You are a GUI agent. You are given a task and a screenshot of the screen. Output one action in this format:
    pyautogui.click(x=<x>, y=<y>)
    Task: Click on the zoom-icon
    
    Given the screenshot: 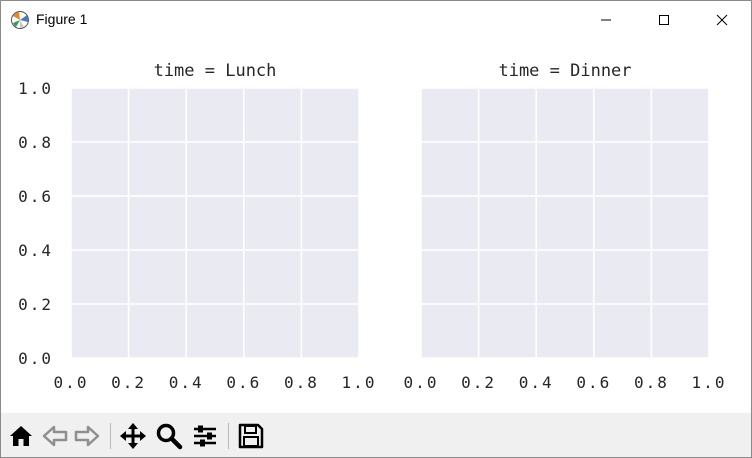 What is the action you would take?
    pyautogui.click(x=169, y=436)
    